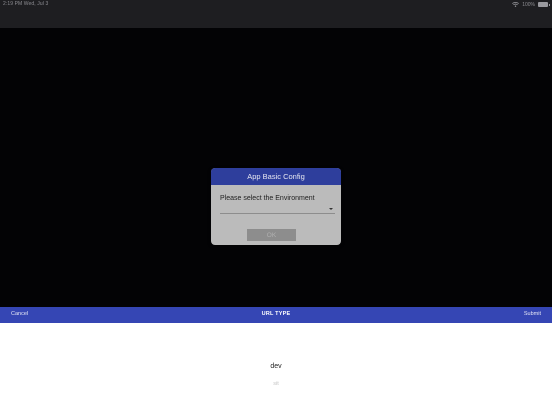 This screenshot has width=552, height=414. What do you see at coordinates (528, 4) in the screenshot?
I see `battery-percentage: 100%` at bounding box center [528, 4].